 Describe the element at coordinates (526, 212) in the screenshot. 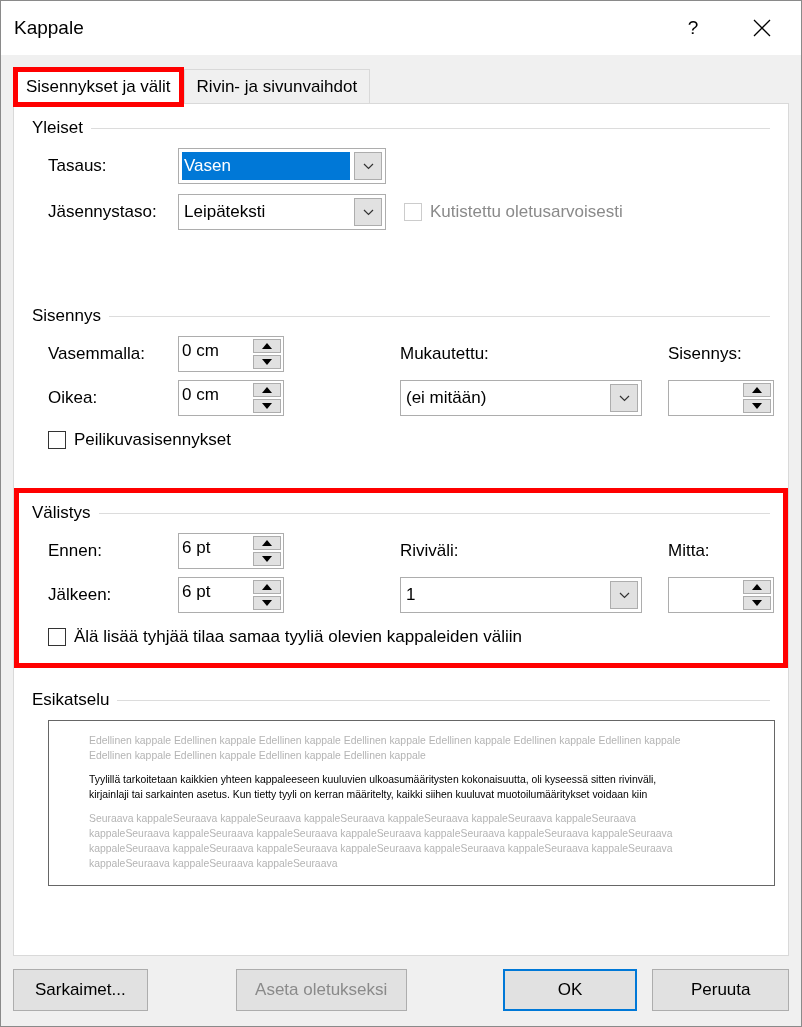

I see `checkbox-label: Kutistettu oletusarvoisesti` at that location.